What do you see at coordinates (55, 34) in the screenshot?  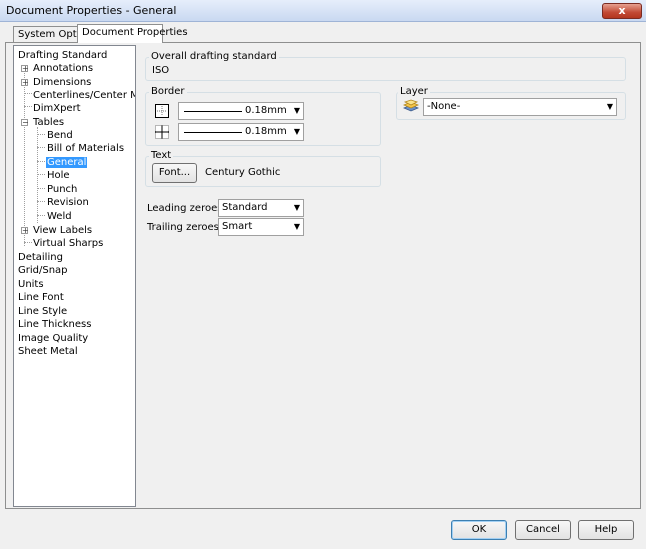 I see `tab-system-options: System Options` at bounding box center [55, 34].